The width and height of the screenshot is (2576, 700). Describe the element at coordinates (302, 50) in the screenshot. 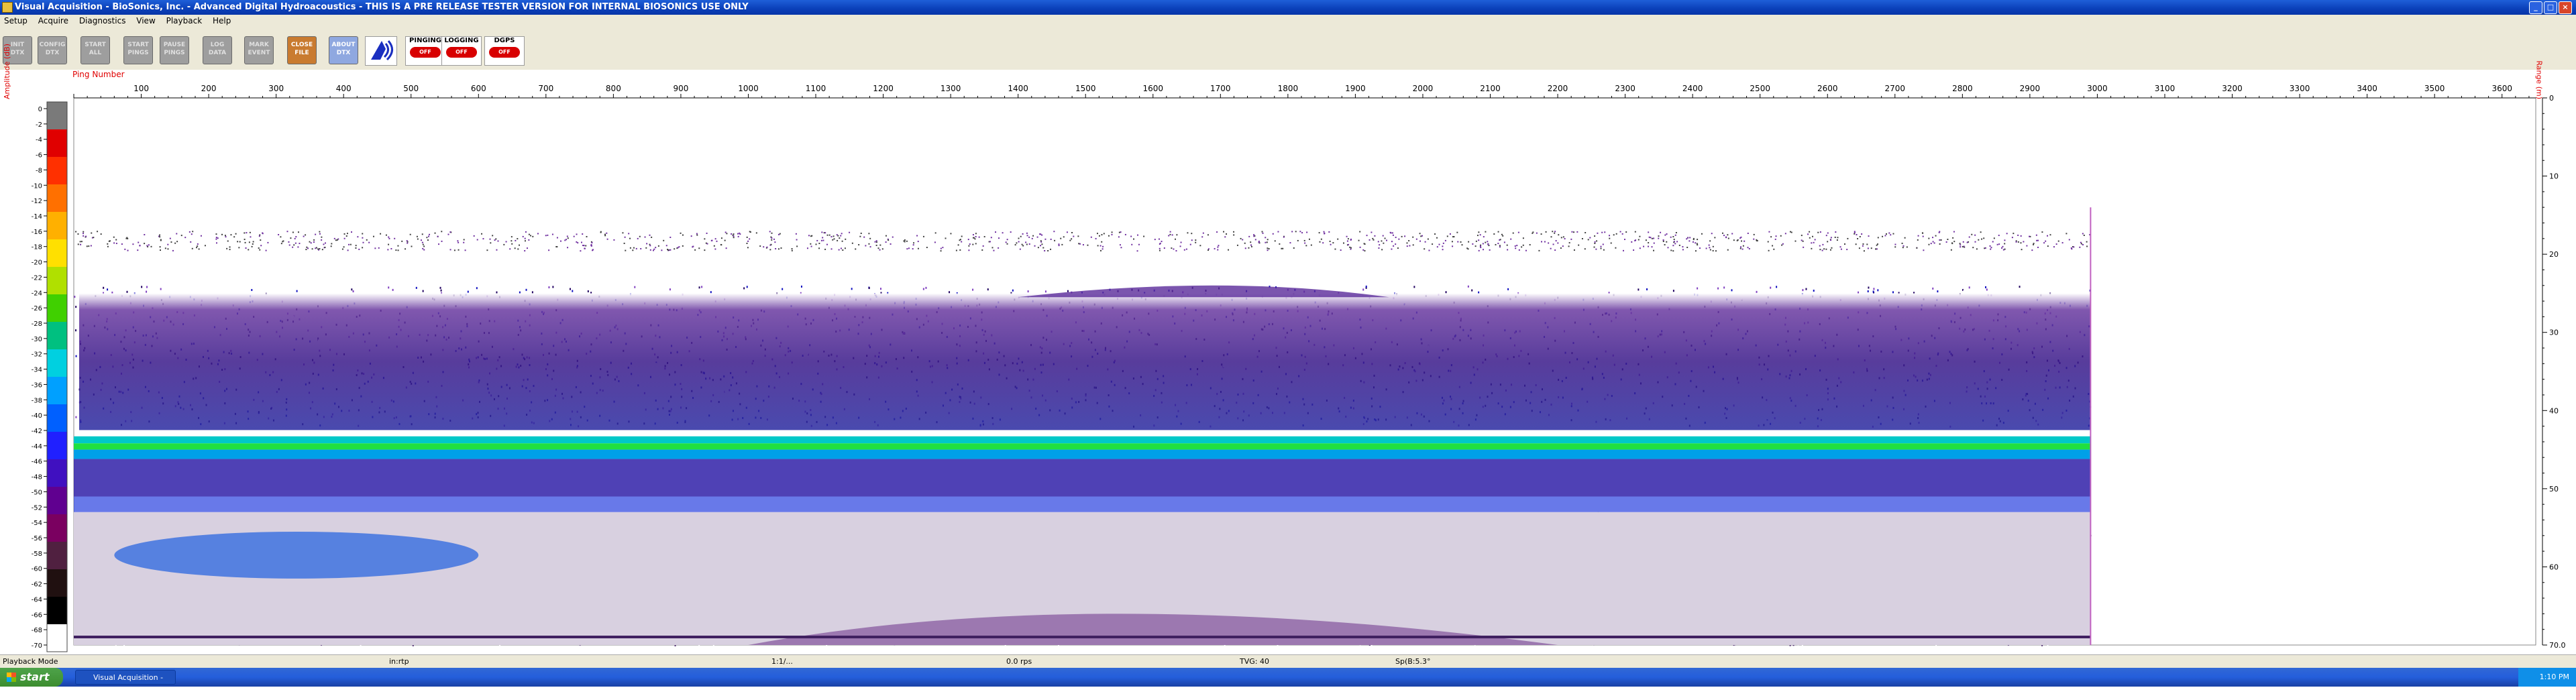

I see `close-file-button: CLOSEFILE` at that location.